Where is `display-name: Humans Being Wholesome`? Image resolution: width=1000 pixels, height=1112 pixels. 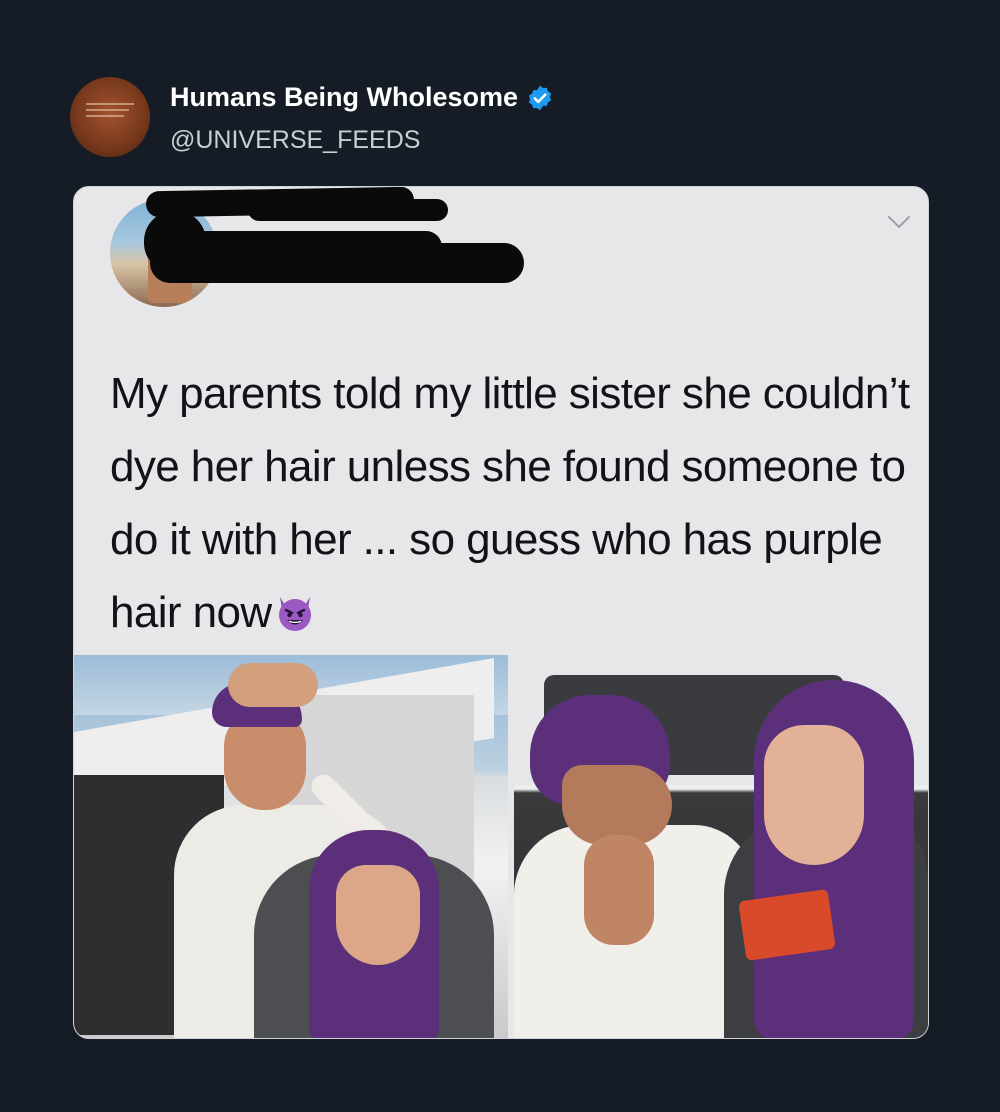 display-name: Humans Being Wholesome is located at coordinates (344, 97).